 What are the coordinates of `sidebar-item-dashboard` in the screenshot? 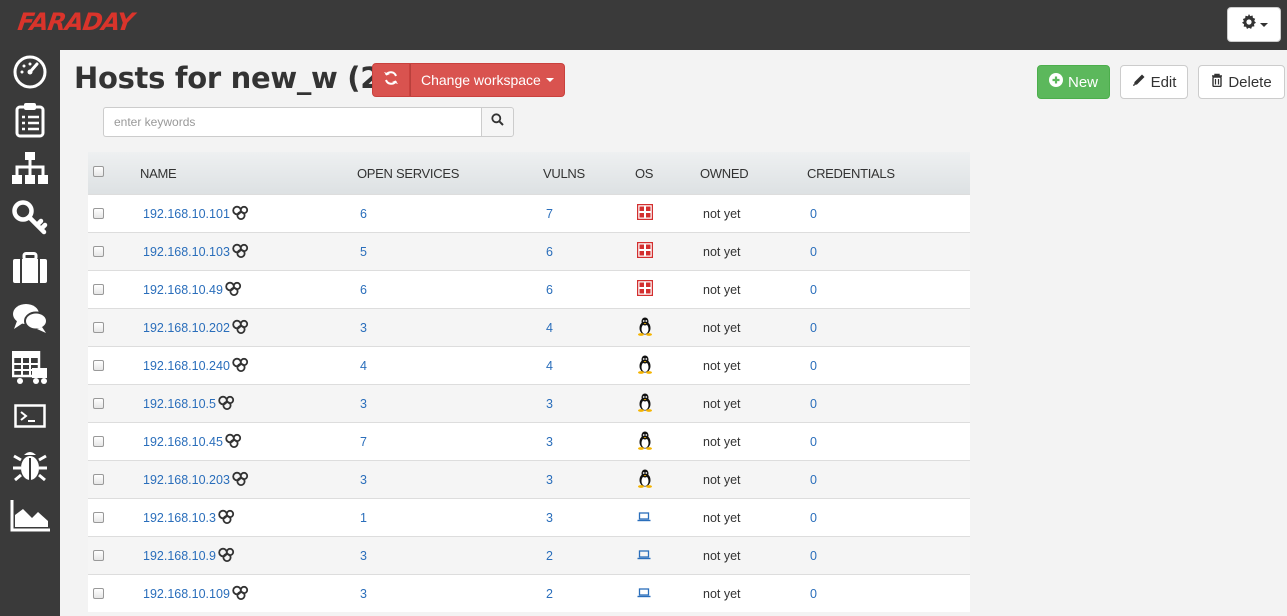 It's located at (30, 74).